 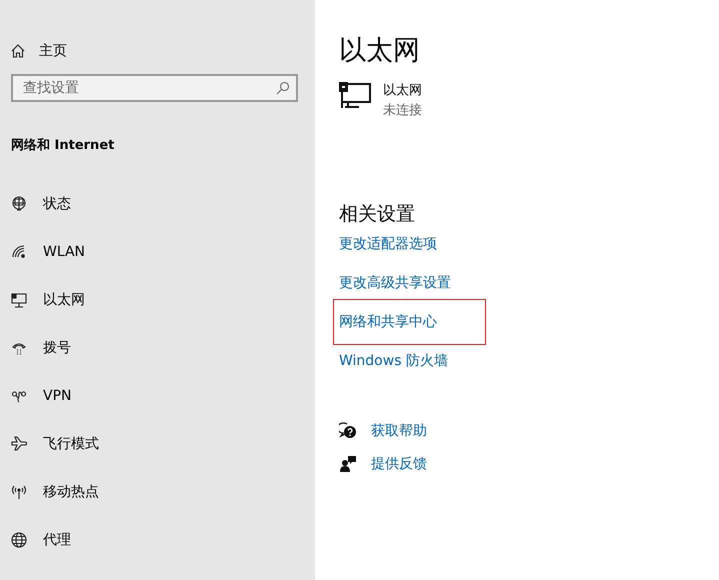 What do you see at coordinates (395, 283) in the screenshot?
I see `settings-link: 更改高级共享设置` at bounding box center [395, 283].